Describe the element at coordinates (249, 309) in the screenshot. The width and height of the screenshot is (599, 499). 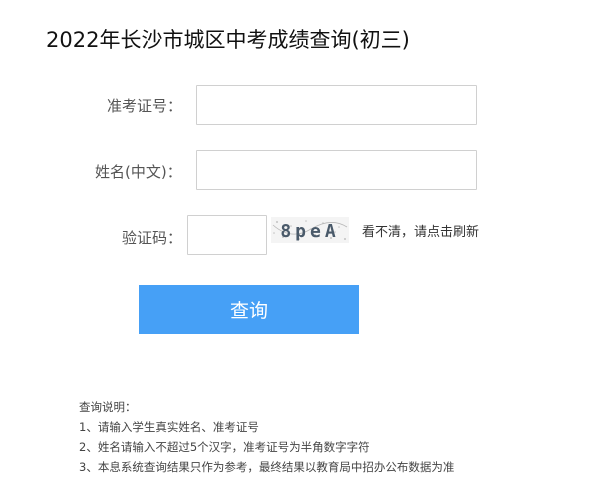
I see `query-button: 查询` at that location.